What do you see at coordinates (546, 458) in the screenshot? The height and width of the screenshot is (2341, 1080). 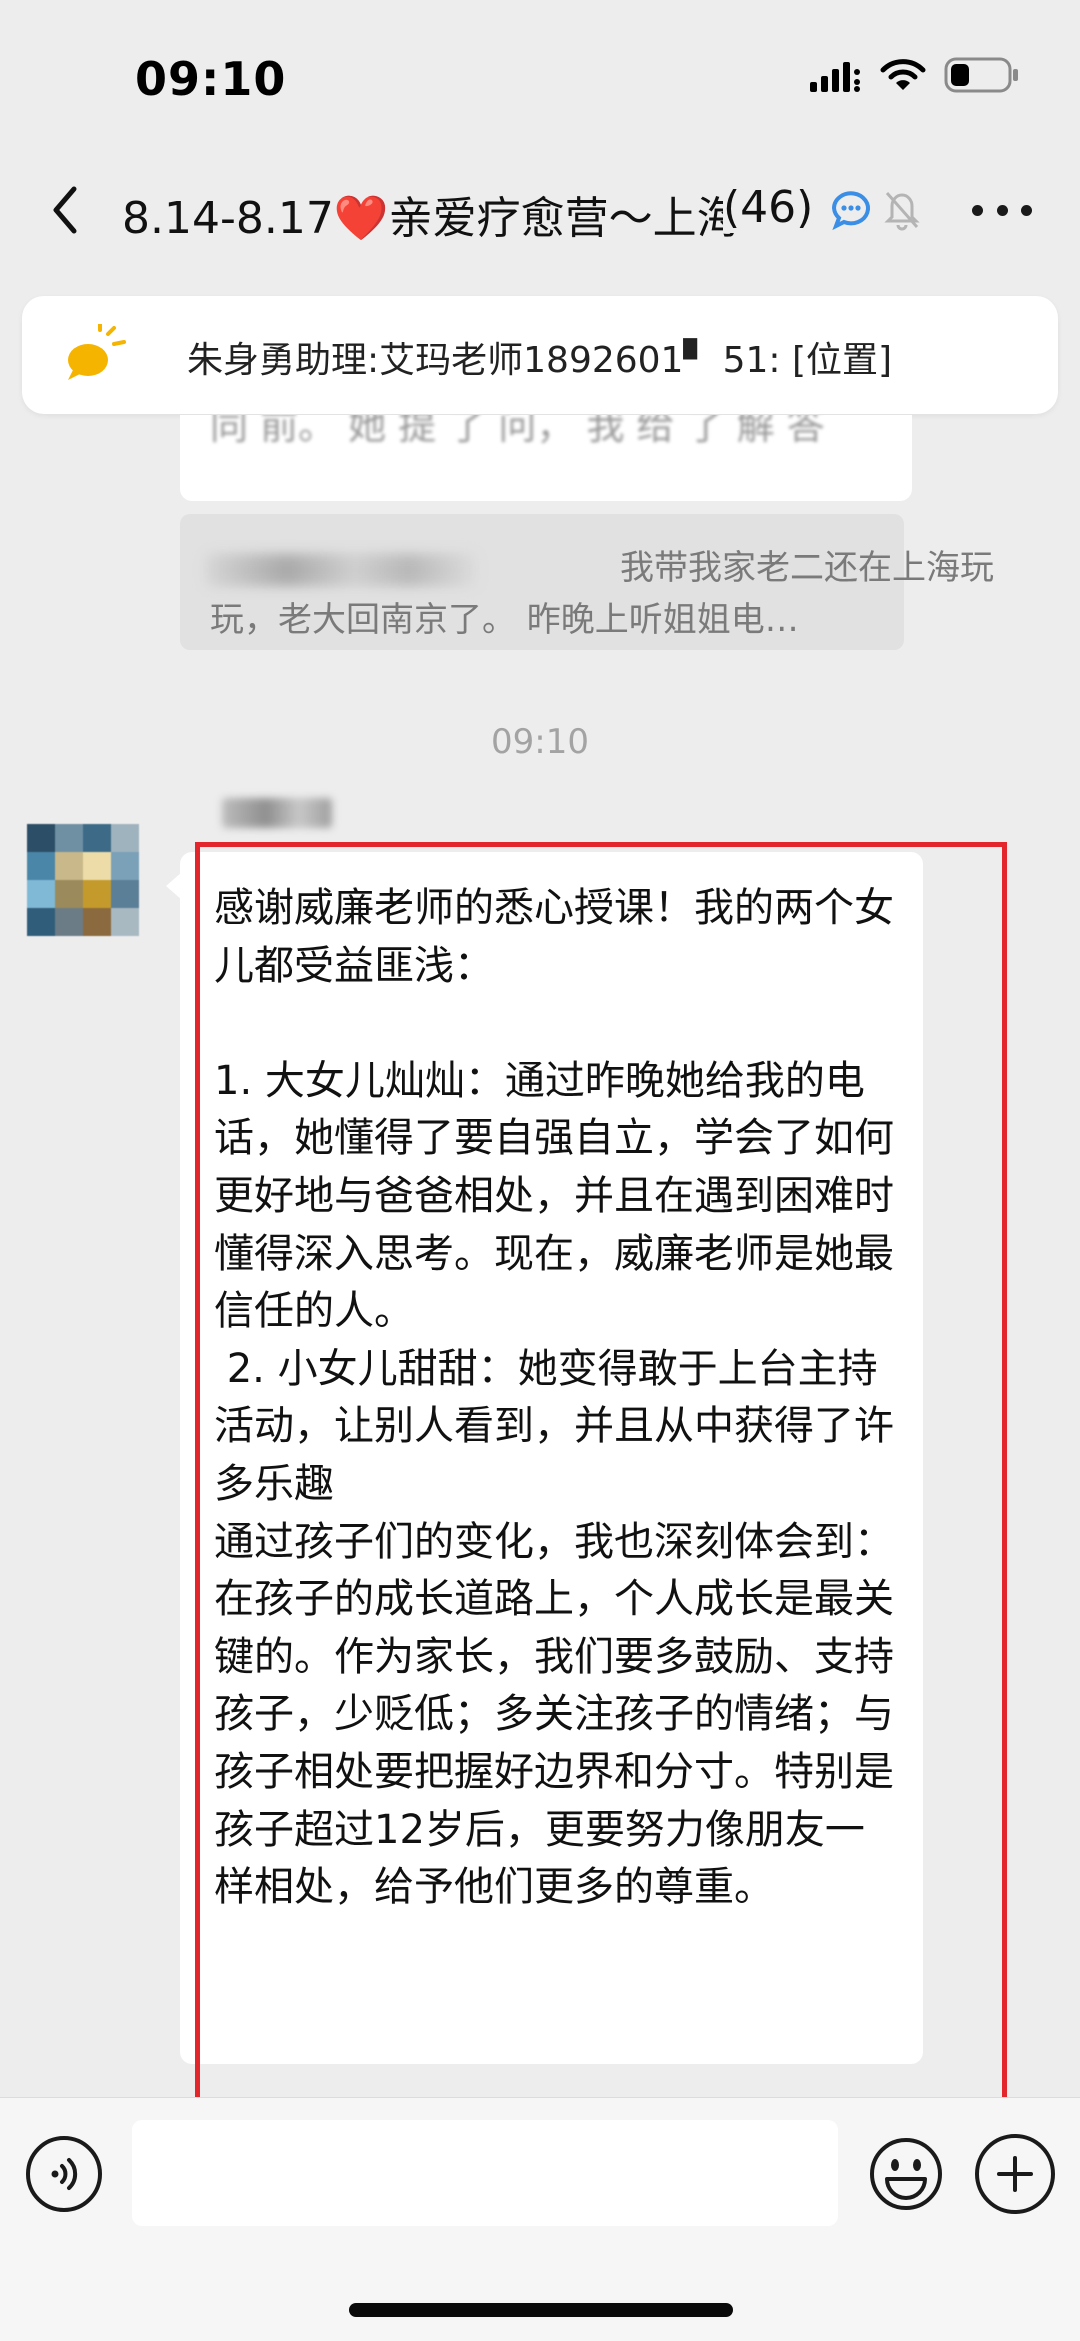 I see `previous-message-bubble: 同 前。 她 提 了 问， 我 给 了 解 答` at bounding box center [546, 458].